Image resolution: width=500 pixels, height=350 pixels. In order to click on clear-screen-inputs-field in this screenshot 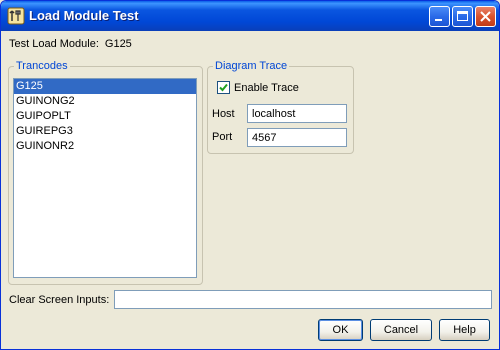, I will do `click(303, 299)`.